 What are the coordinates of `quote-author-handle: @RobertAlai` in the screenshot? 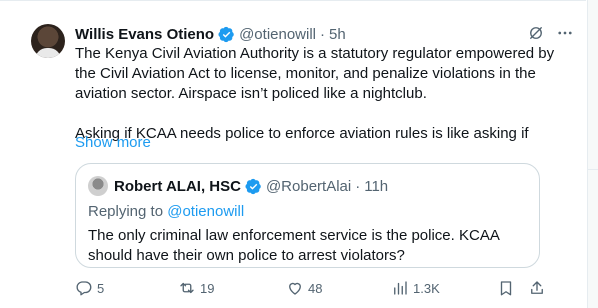 It's located at (308, 186).